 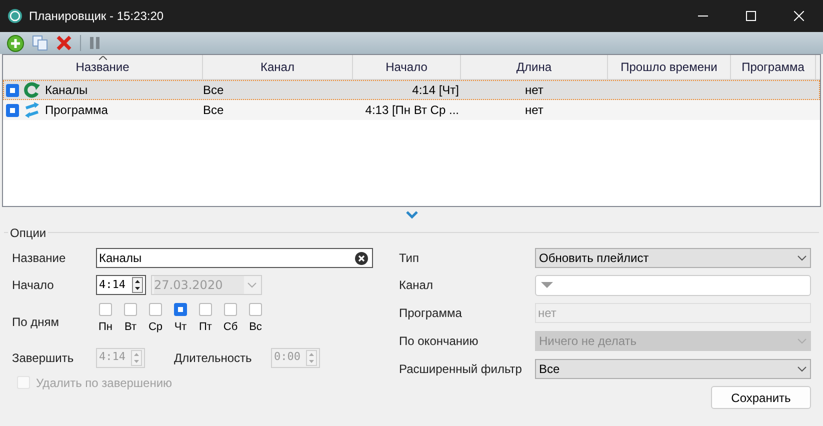 What do you see at coordinates (412, 215) in the screenshot?
I see `expand-chevron-icon` at bounding box center [412, 215].